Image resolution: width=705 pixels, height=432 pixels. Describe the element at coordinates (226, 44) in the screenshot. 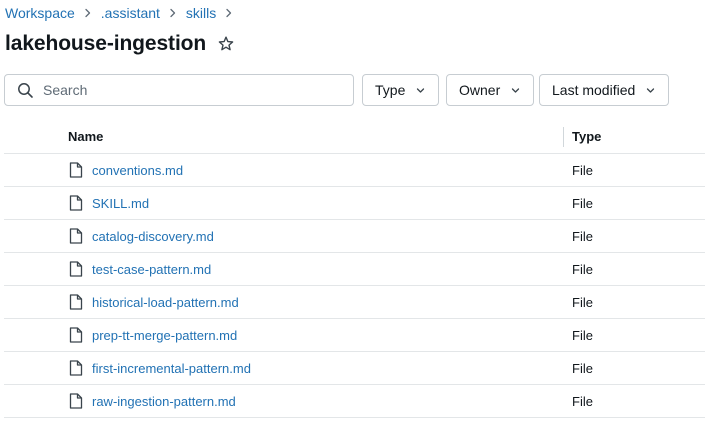

I see `star-icon` at that location.